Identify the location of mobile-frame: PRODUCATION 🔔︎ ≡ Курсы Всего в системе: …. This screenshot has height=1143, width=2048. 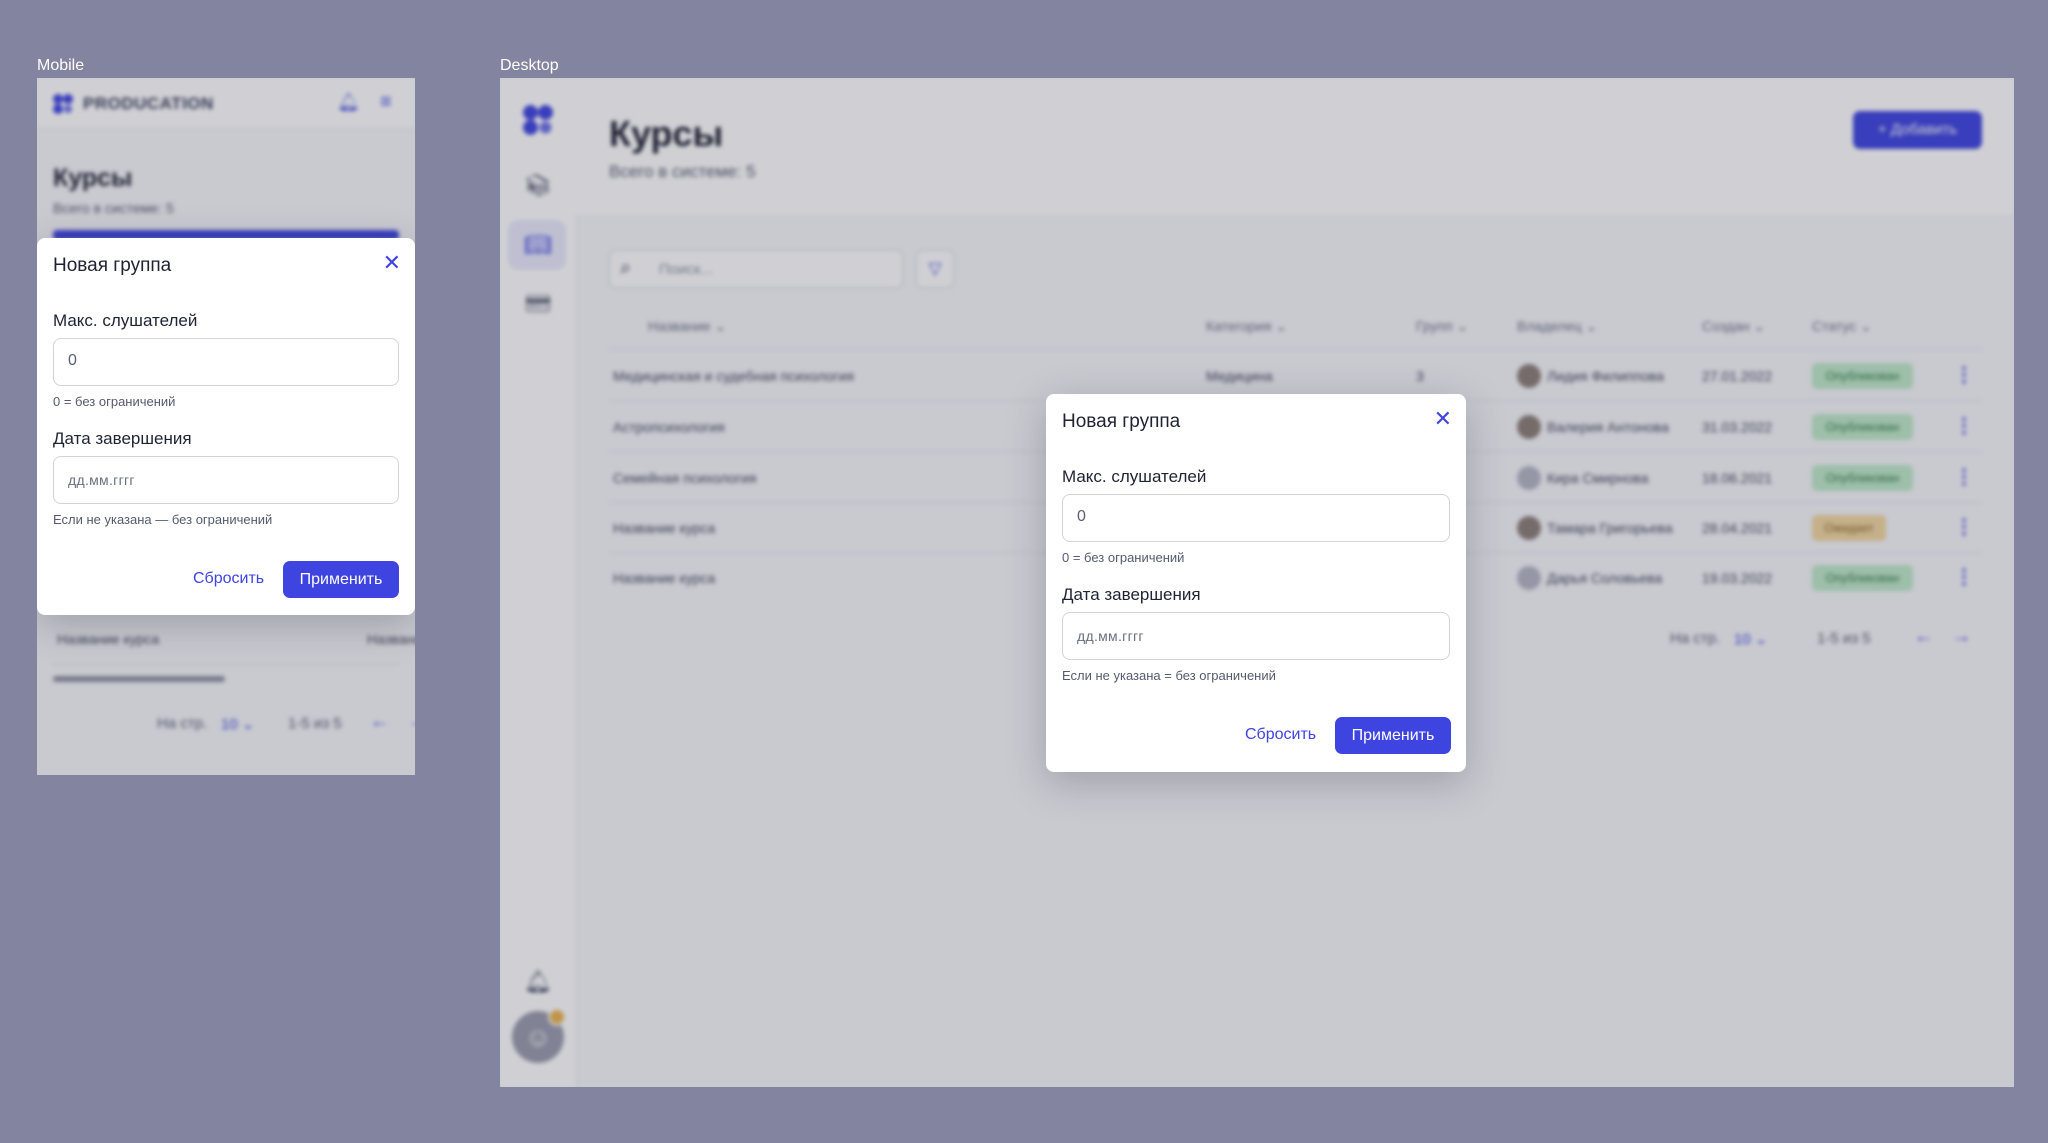
(226, 426).